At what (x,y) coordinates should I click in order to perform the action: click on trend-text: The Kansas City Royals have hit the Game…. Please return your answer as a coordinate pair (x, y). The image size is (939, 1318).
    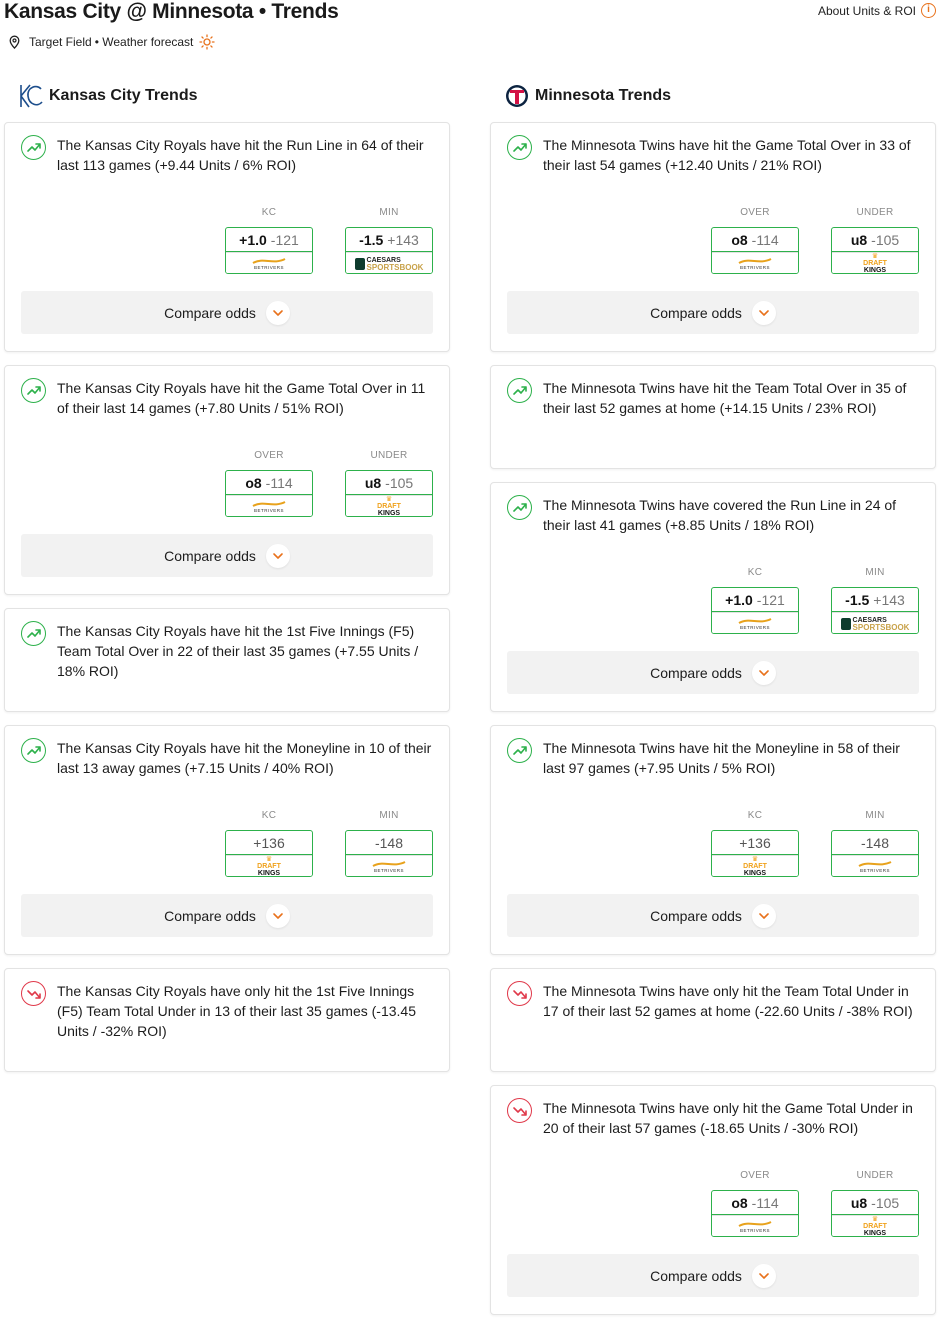
    Looking at the image, I should click on (241, 398).